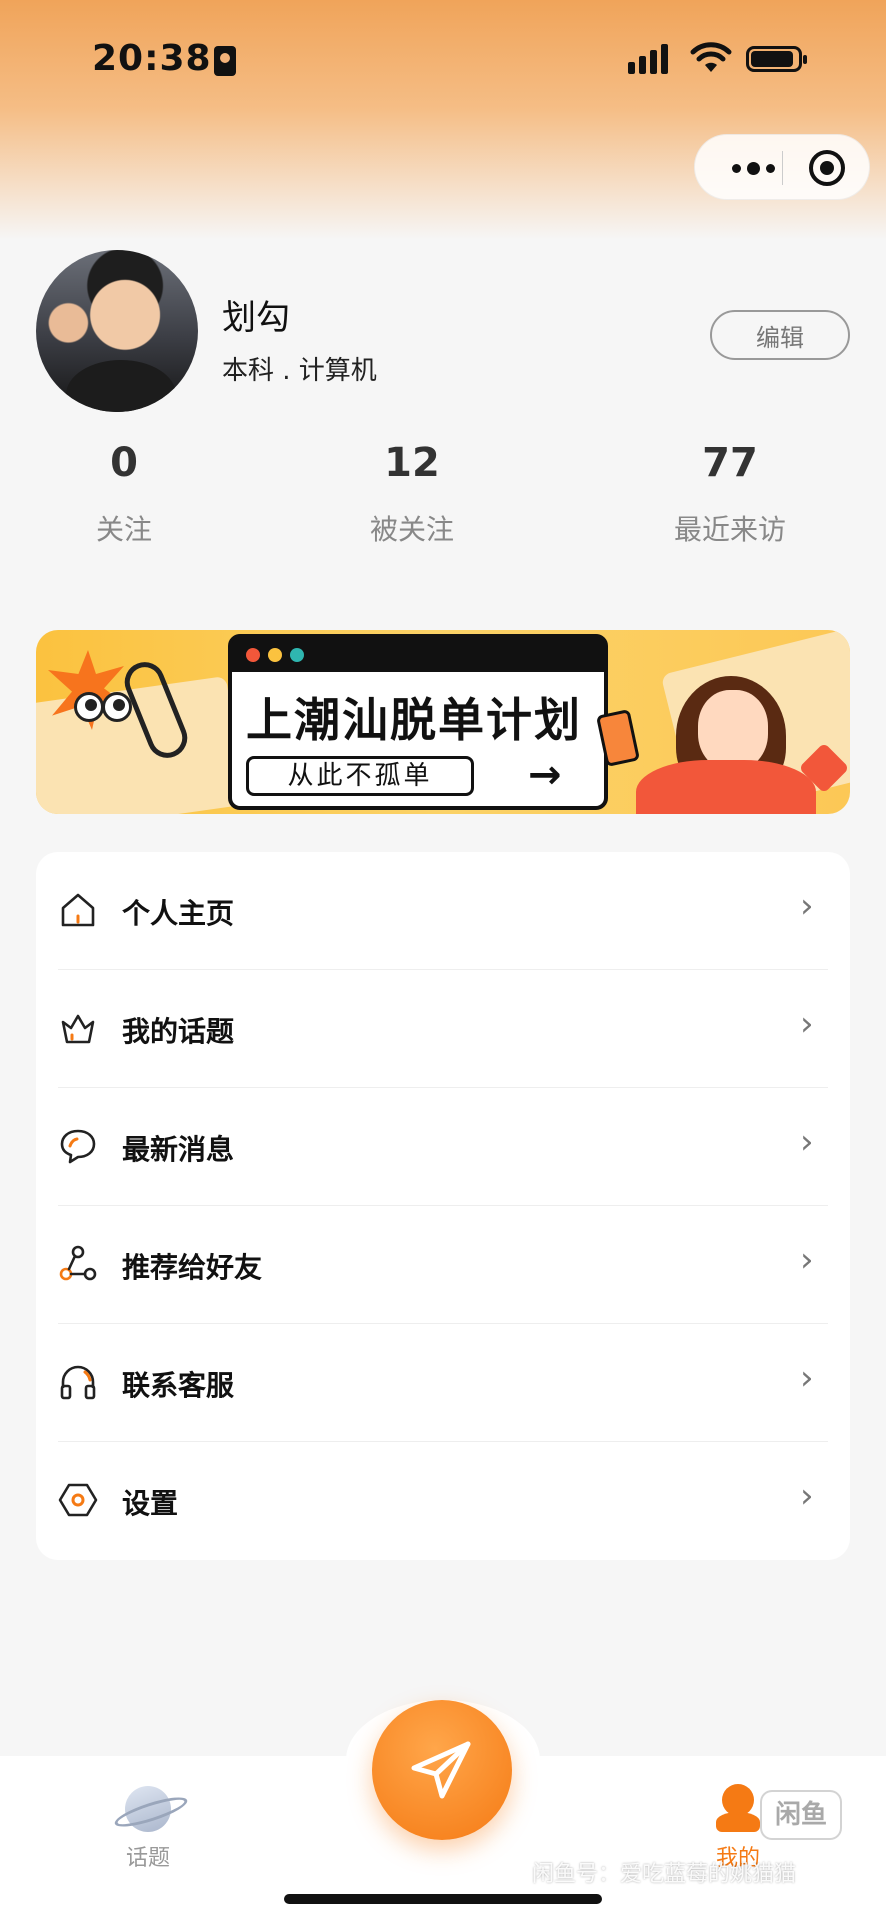 This screenshot has width=886, height=1920. Describe the element at coordinates (124, 463) in the screenshot. I see `stat-following-value: 0` at that location.